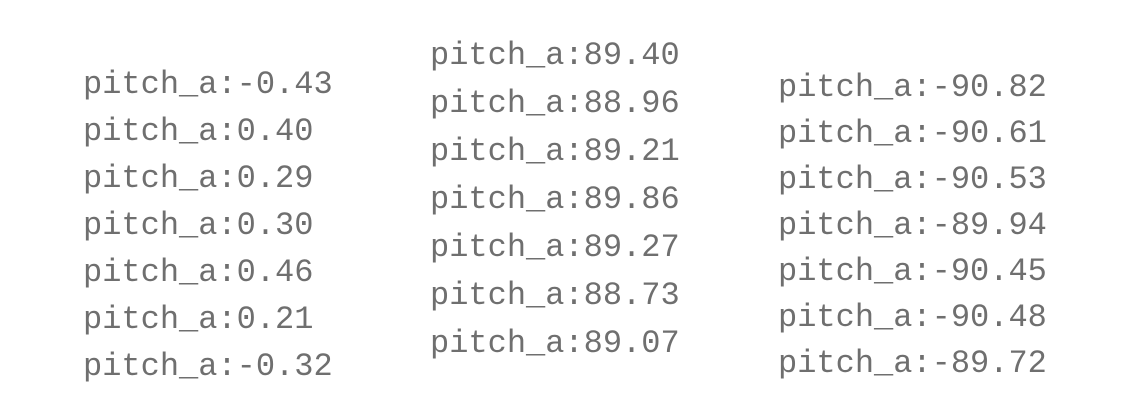  What do you see at coordinates (912, 271) in the screenshot?
I see `pitch-reading: pitch_a:-90.45` at bounding box center [912, 271].